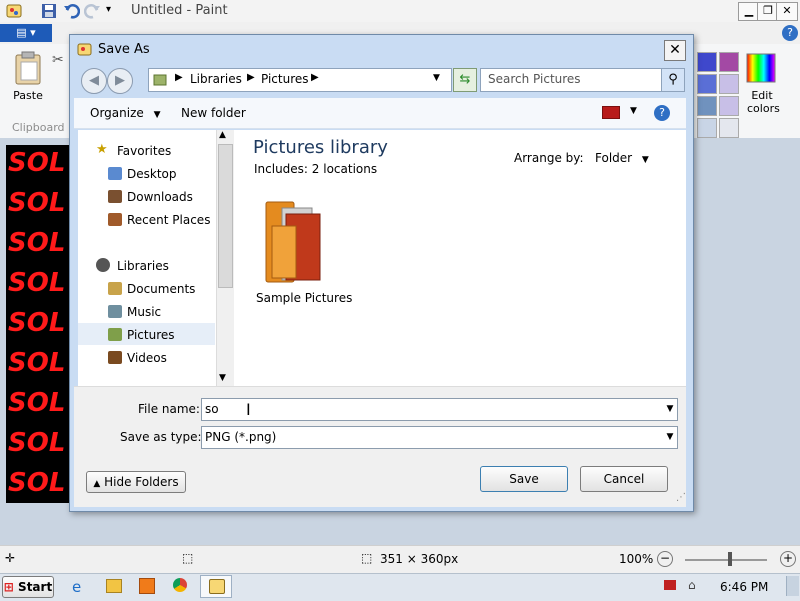 This screenshot has width=800, height=601. I want to click on nav-item-downloads: Downloads, so click(160, 197).